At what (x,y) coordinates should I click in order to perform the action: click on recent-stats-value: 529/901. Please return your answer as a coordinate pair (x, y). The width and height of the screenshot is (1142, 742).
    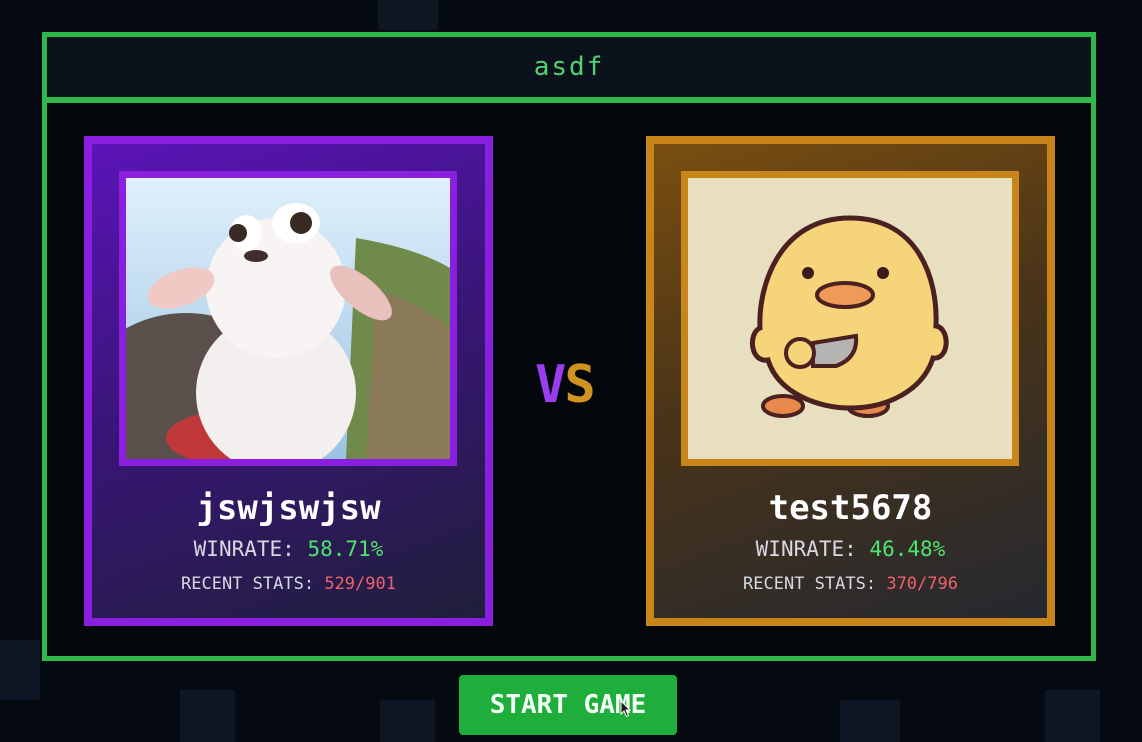
    Looking at the image, I should click on (360, 584).